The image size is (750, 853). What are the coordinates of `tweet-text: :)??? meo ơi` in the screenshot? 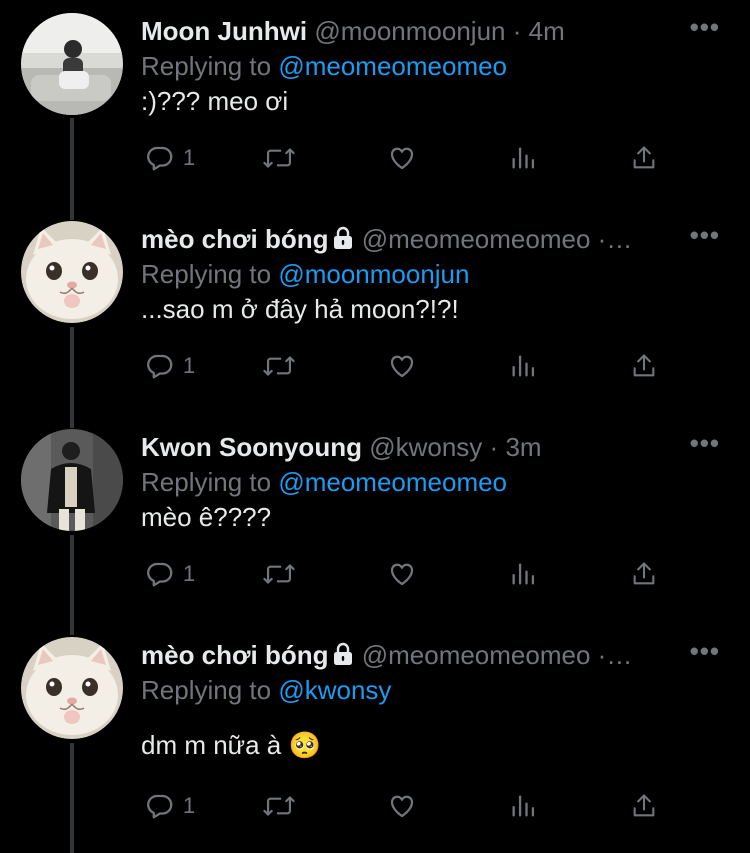 It's located at (215, 101).